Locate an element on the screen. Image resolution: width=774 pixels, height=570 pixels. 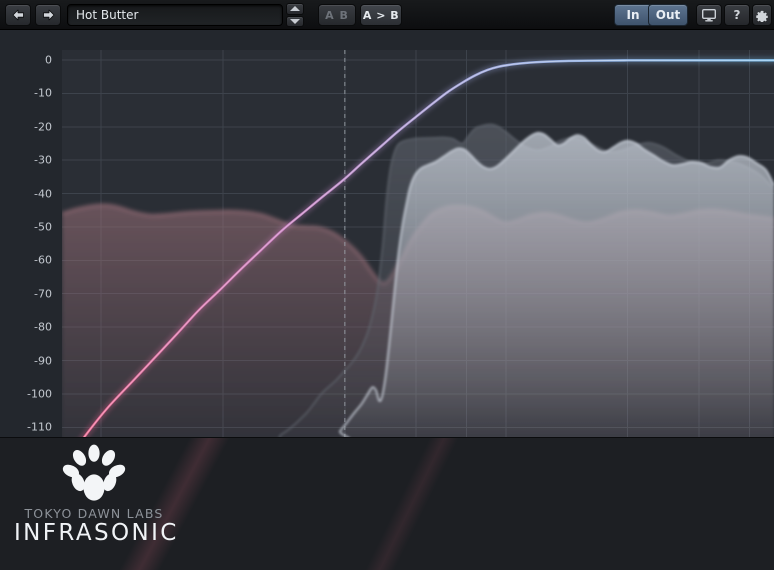
preset-spinner is located at coordinates (295, 15).